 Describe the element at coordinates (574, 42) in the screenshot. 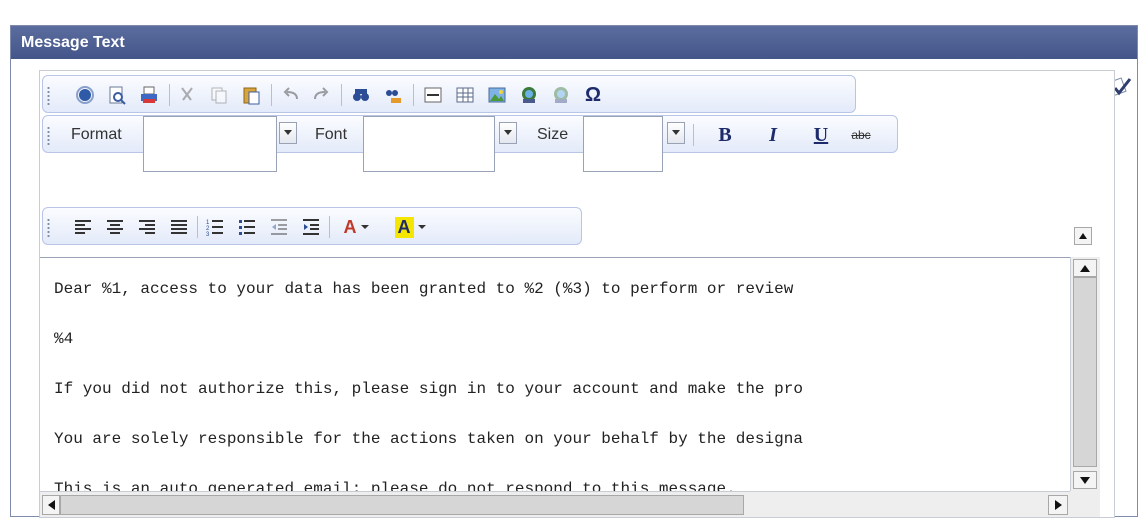

I see `panel-title: Message Text` at that location.